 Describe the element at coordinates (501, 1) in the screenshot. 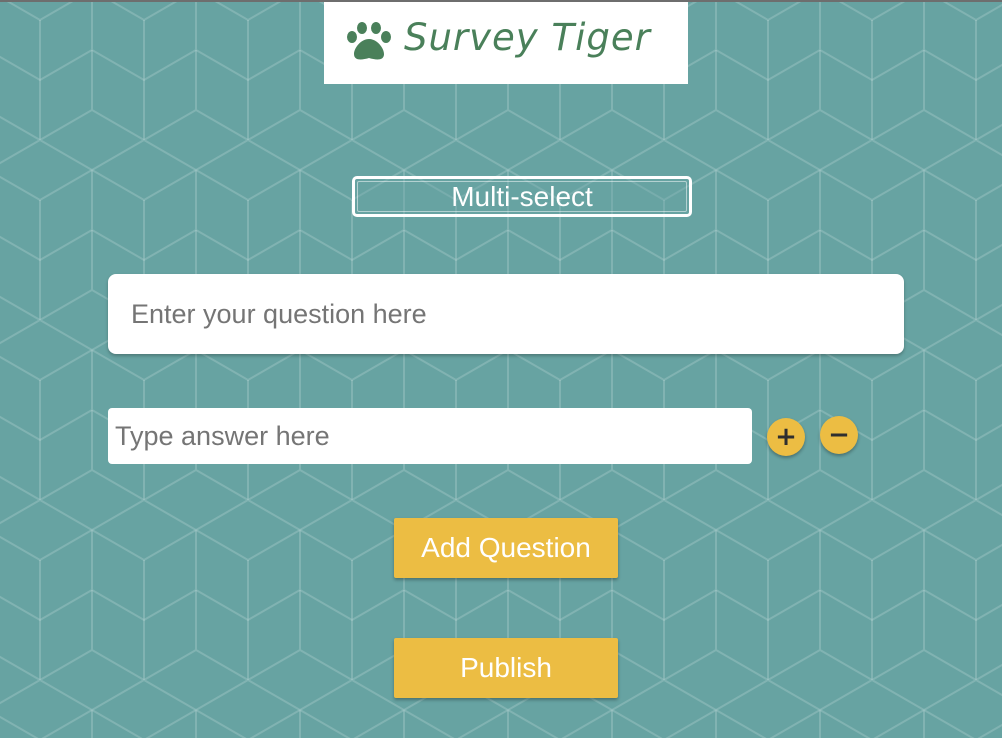

I see `window-top-border` at that location.